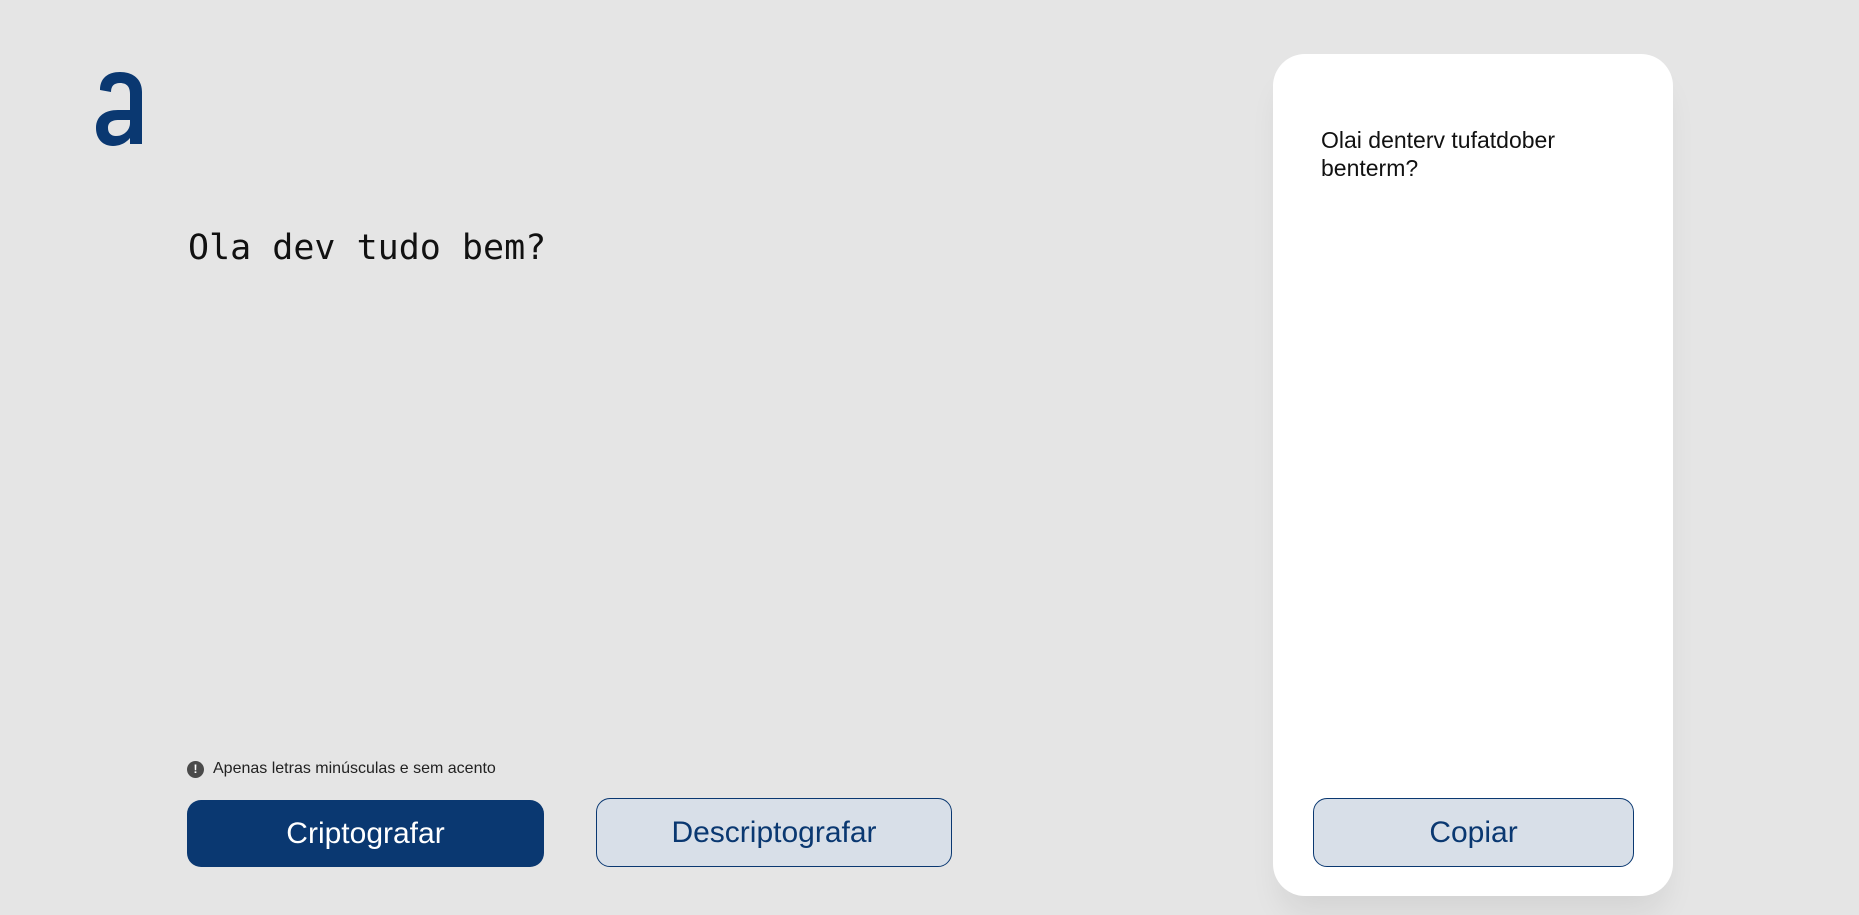  What do you see at coordinates (195, 769) in the screenshot?
I see `exclamation-circle-icon: !` at bounding box center [195, 769].